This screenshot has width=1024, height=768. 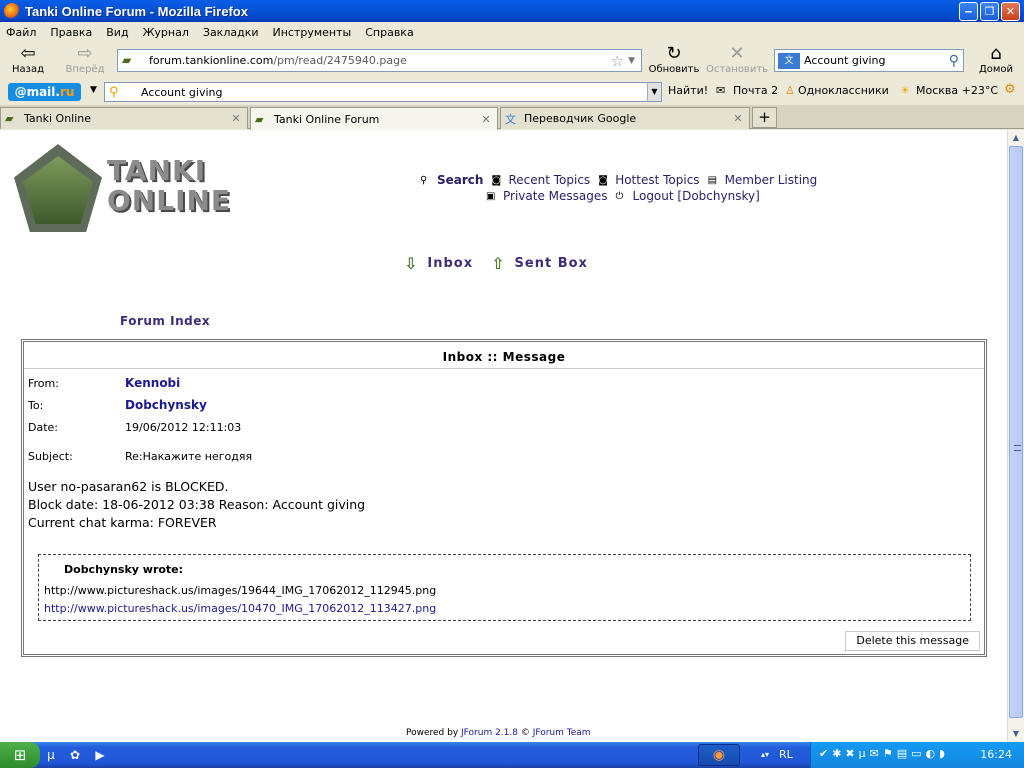 What do you see at coordinates (165, 321) in the screenshot?
I see `forum-index-link: Forum Index` at bounding box center [165, 321].